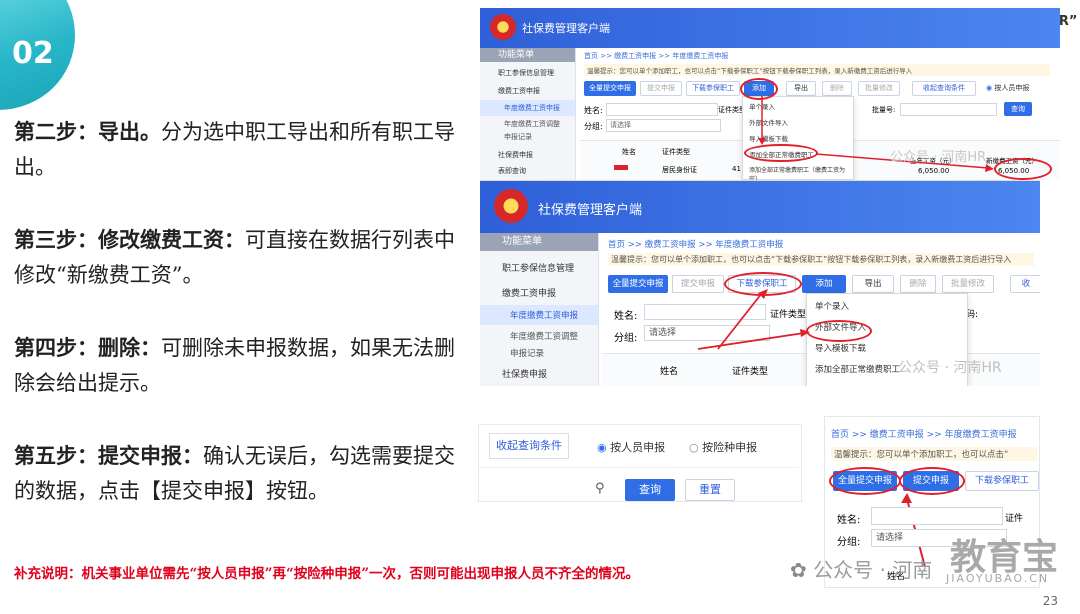  What do you see at coordinates (723, 447) in the screenshot?
I see `by-insurance-radio-3: ○ 按险种申报` at bounding box center [723, 447].